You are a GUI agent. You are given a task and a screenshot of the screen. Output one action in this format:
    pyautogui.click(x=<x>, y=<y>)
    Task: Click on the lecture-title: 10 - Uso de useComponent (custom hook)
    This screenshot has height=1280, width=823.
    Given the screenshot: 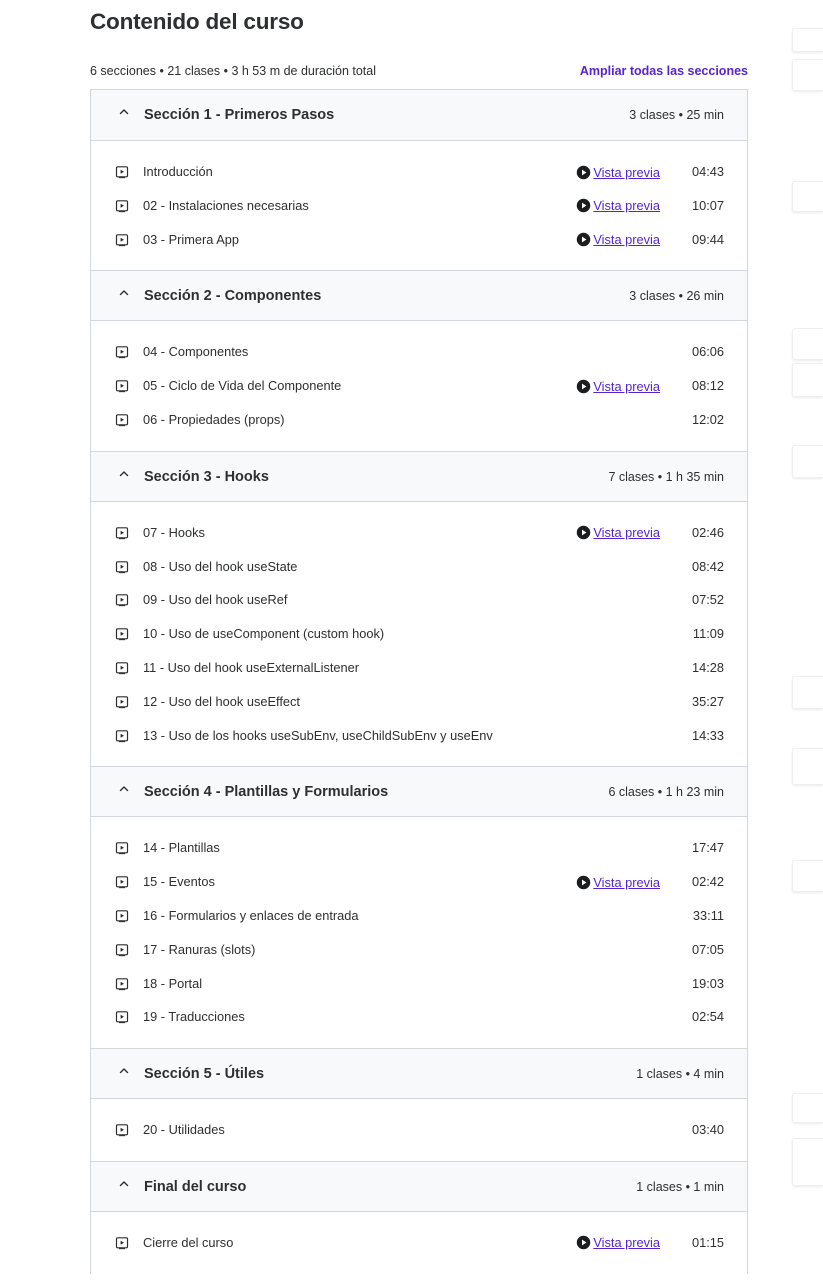 What is the action you would take?
    pyautogui.click(x=264, y=634)
    